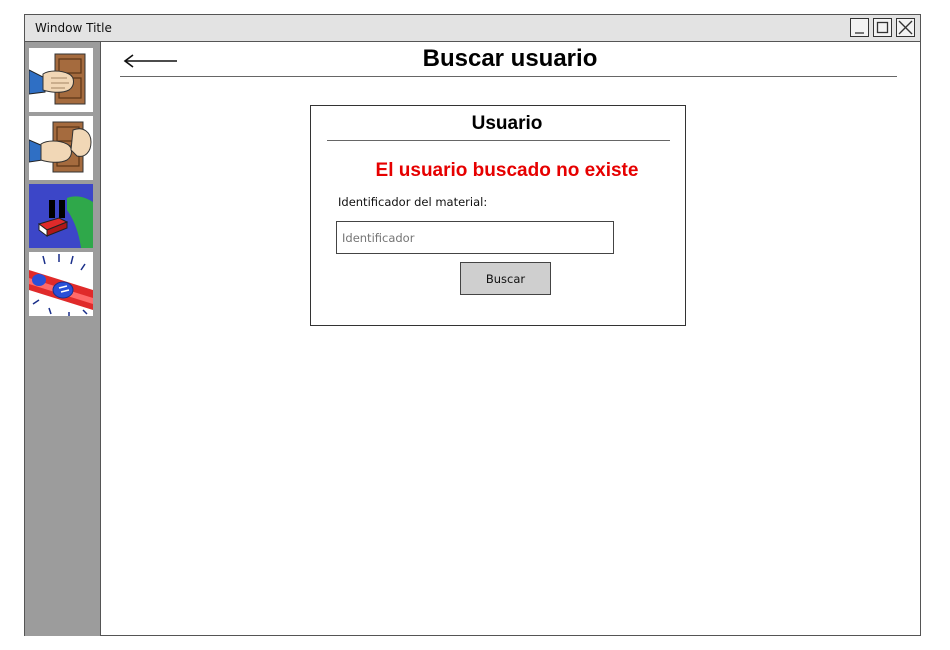 The height and width of the screenshot is (650, 950). I want to click on page-title: Buscar usuario, so click(510, 58).